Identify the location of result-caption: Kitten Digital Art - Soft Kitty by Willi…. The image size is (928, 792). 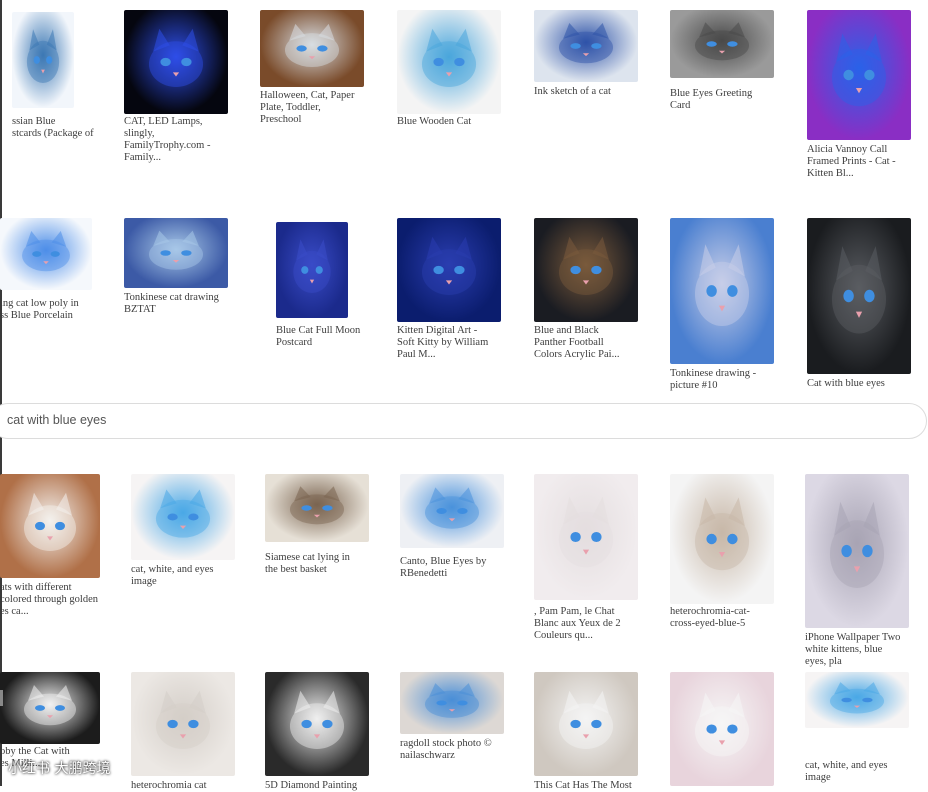
(455, 343).